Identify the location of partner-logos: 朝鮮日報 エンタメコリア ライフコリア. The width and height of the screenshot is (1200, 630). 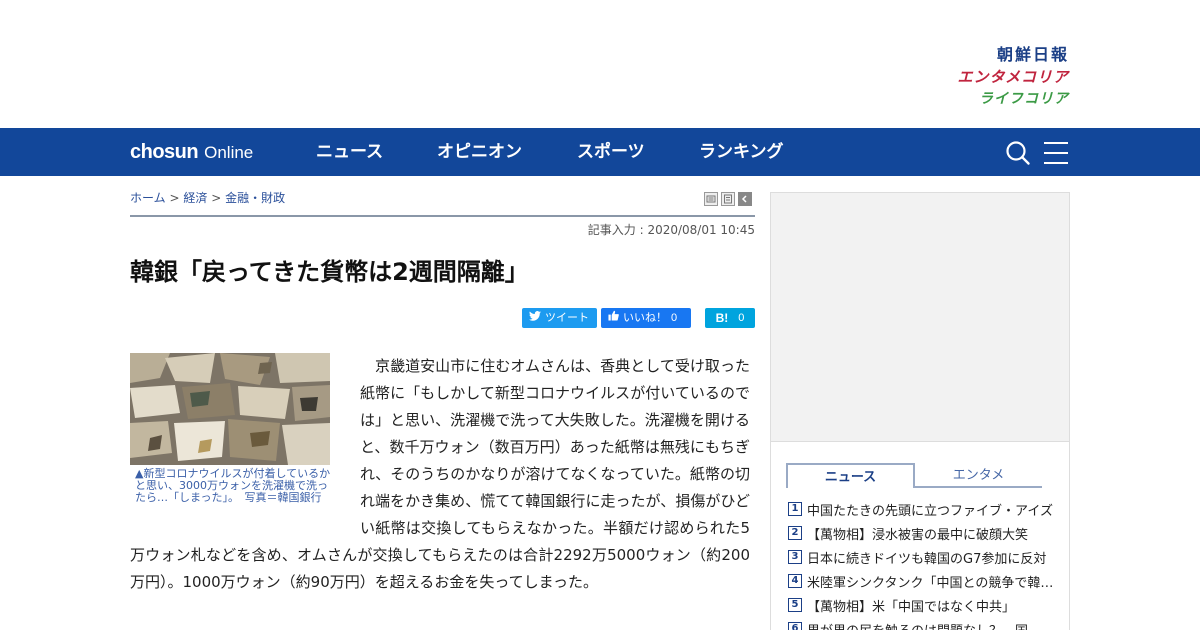
(999, 77).